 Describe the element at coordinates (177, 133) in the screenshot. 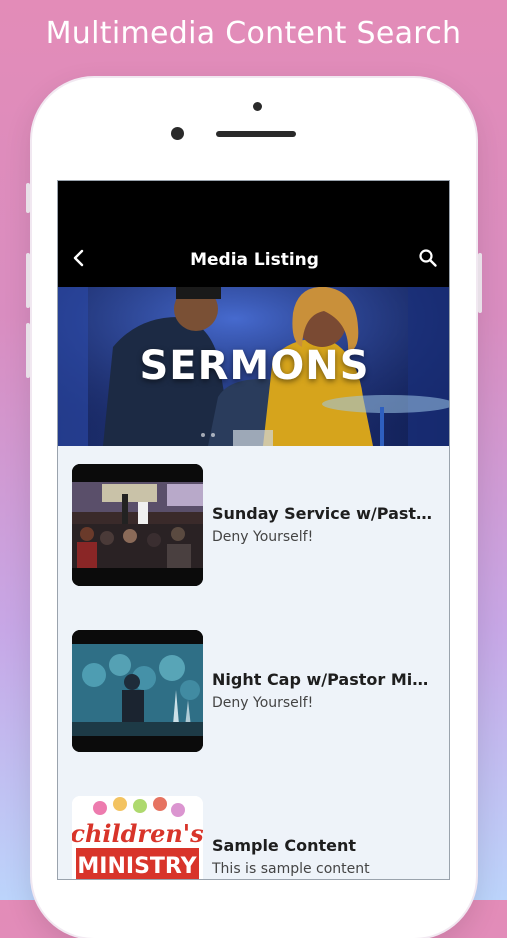

I see `phone-camera` at that location.